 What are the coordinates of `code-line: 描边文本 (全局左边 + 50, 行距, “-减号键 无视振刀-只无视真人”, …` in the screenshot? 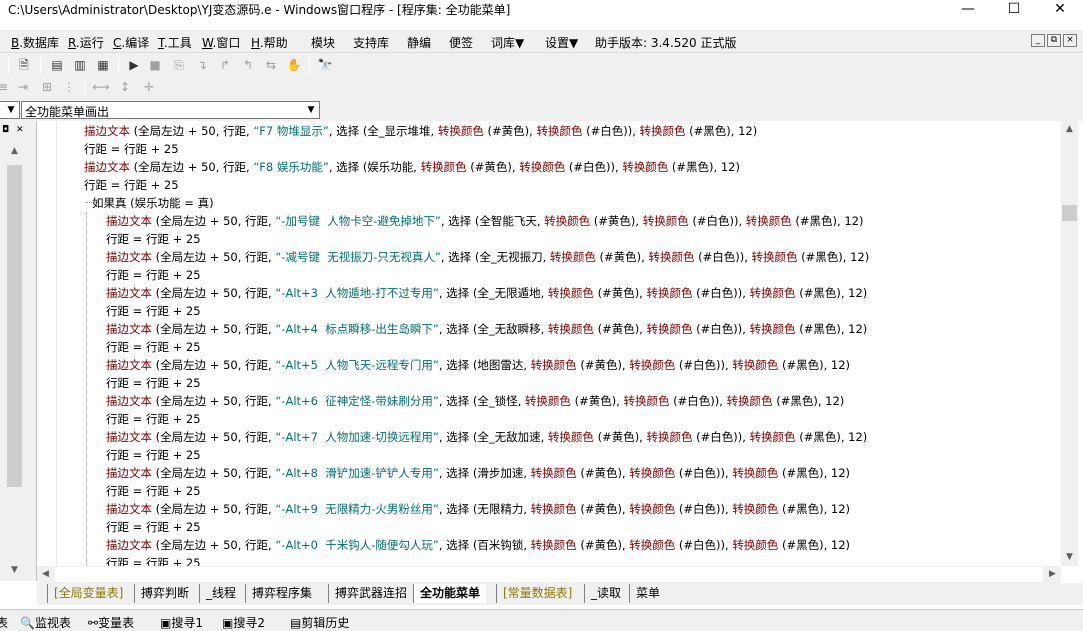 It's located at (549, 257).